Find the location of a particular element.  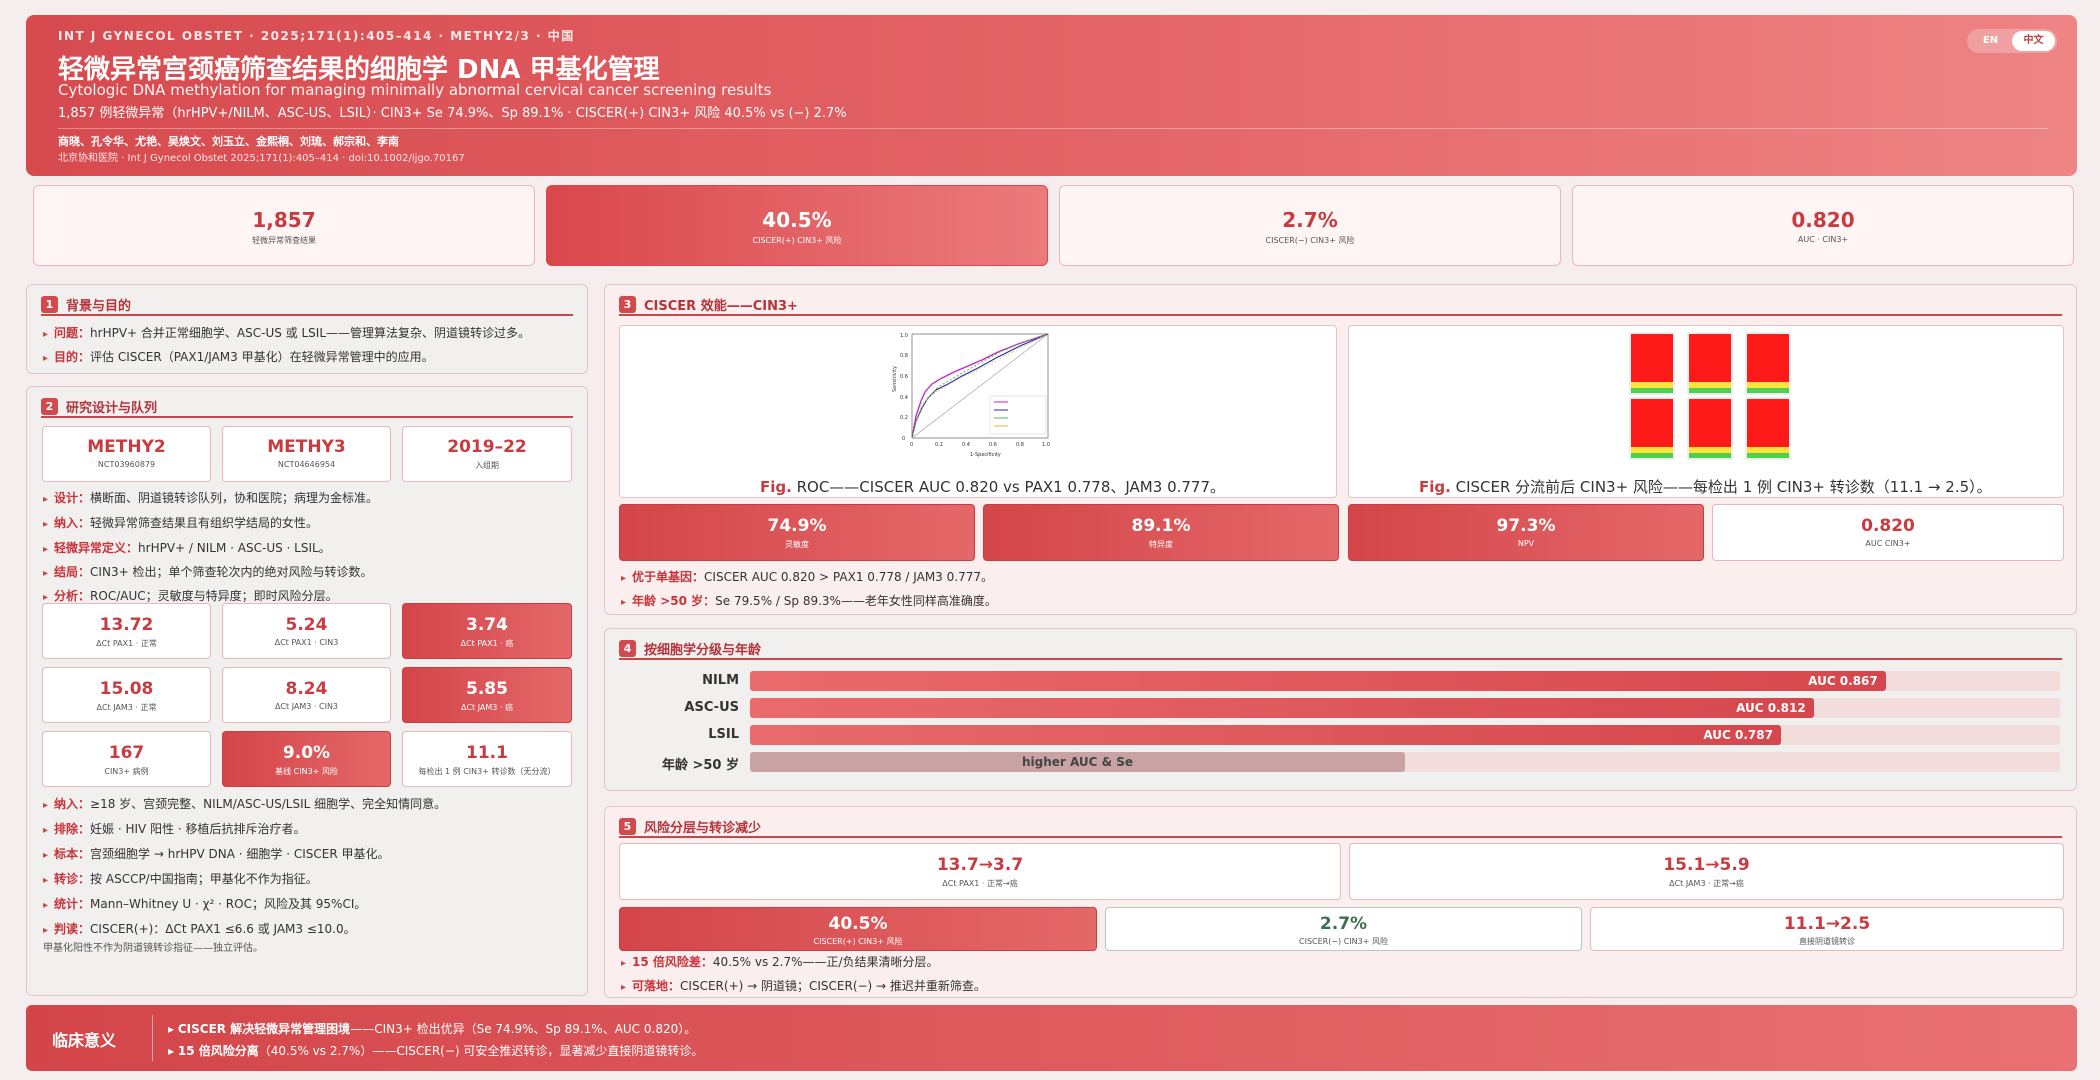

pax1-change-box: 13.7→3.7 ΔCt PAX1 · 正常→癌 is located at coordinates (980, 871).